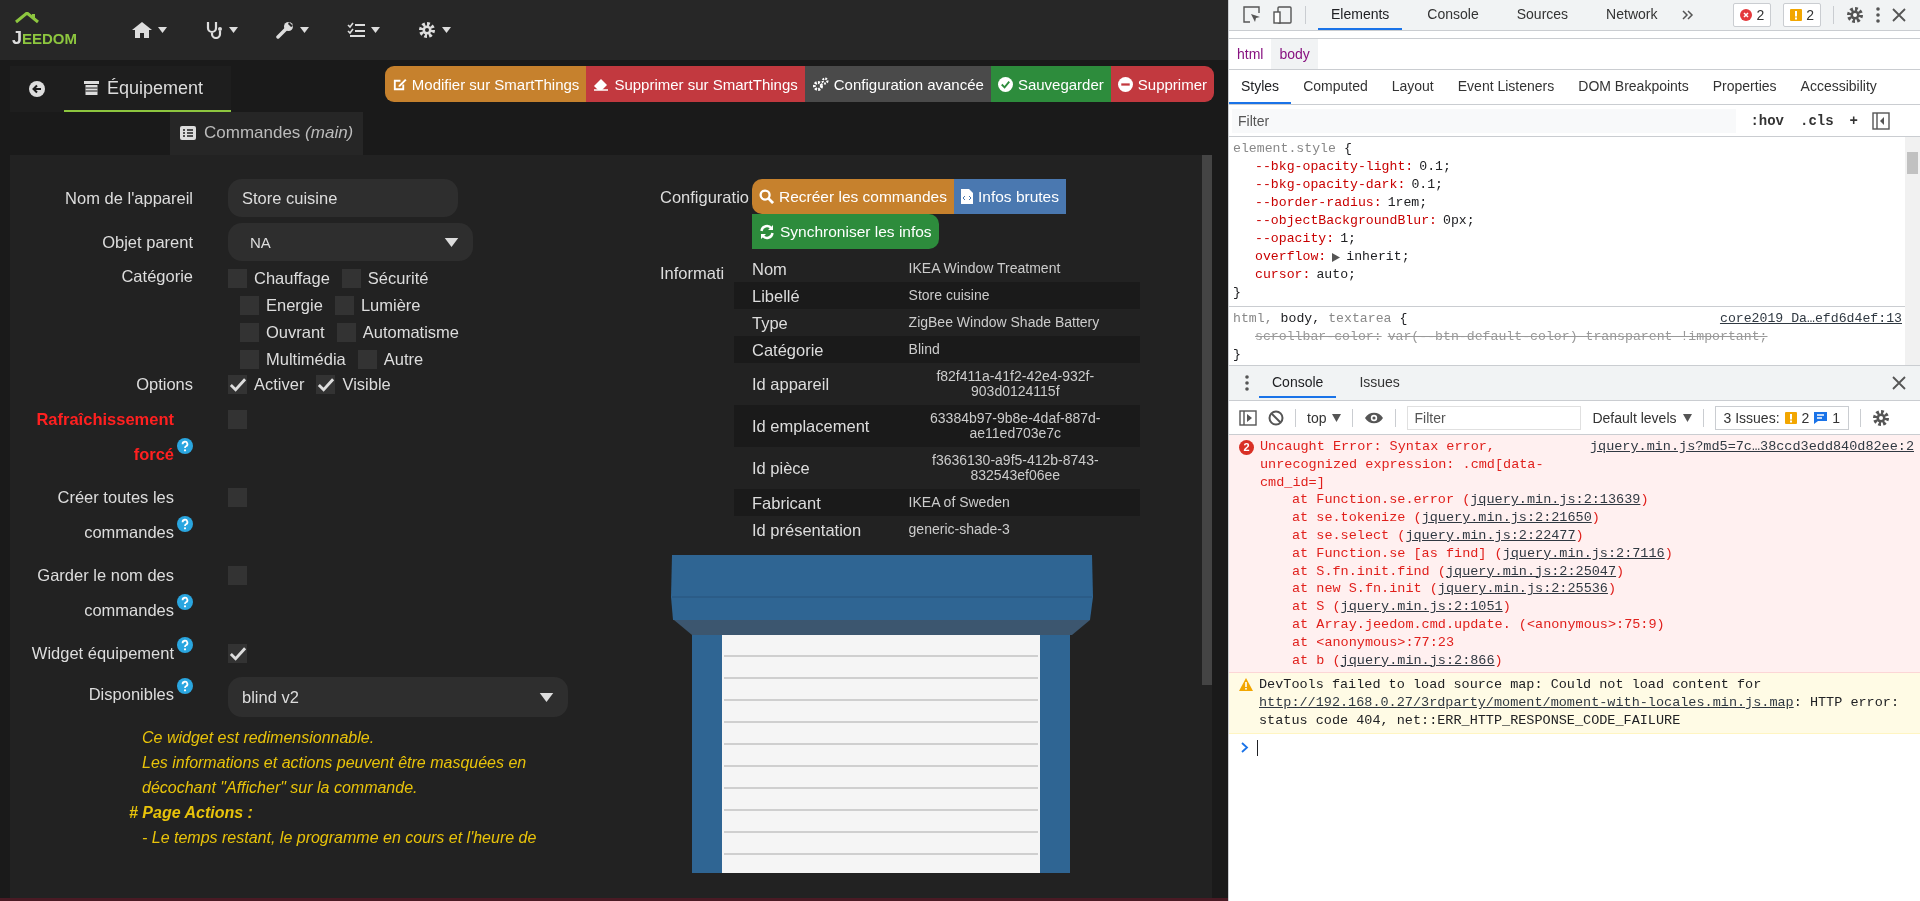 The image size is (1920, 901). Describe the element at coordinates (1015, 426) in the screenshot. I see `table-cell: 63384b97-9b8e-4daf-887d-ae11ed703e7c` at that location.